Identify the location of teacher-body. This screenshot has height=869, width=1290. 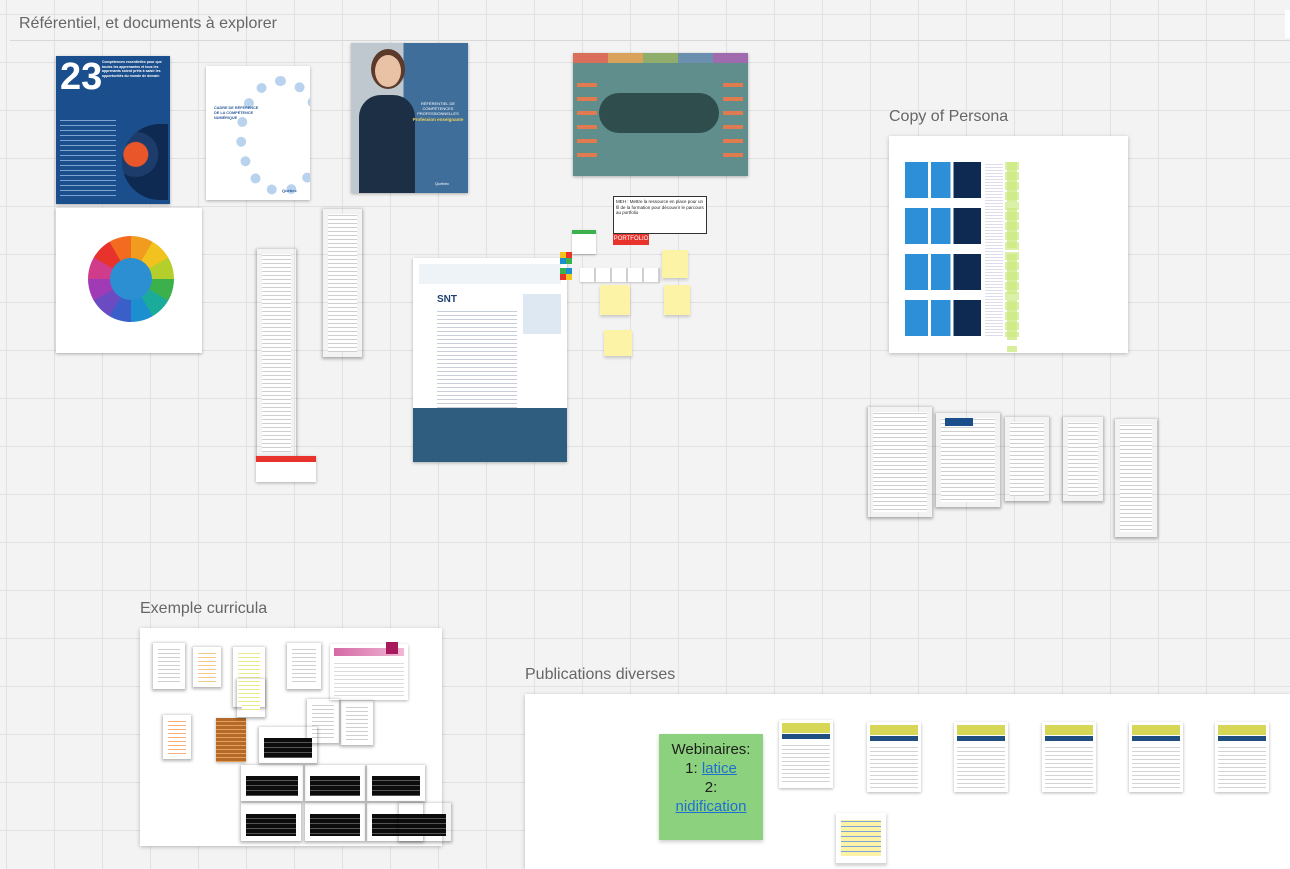
(387, 144).